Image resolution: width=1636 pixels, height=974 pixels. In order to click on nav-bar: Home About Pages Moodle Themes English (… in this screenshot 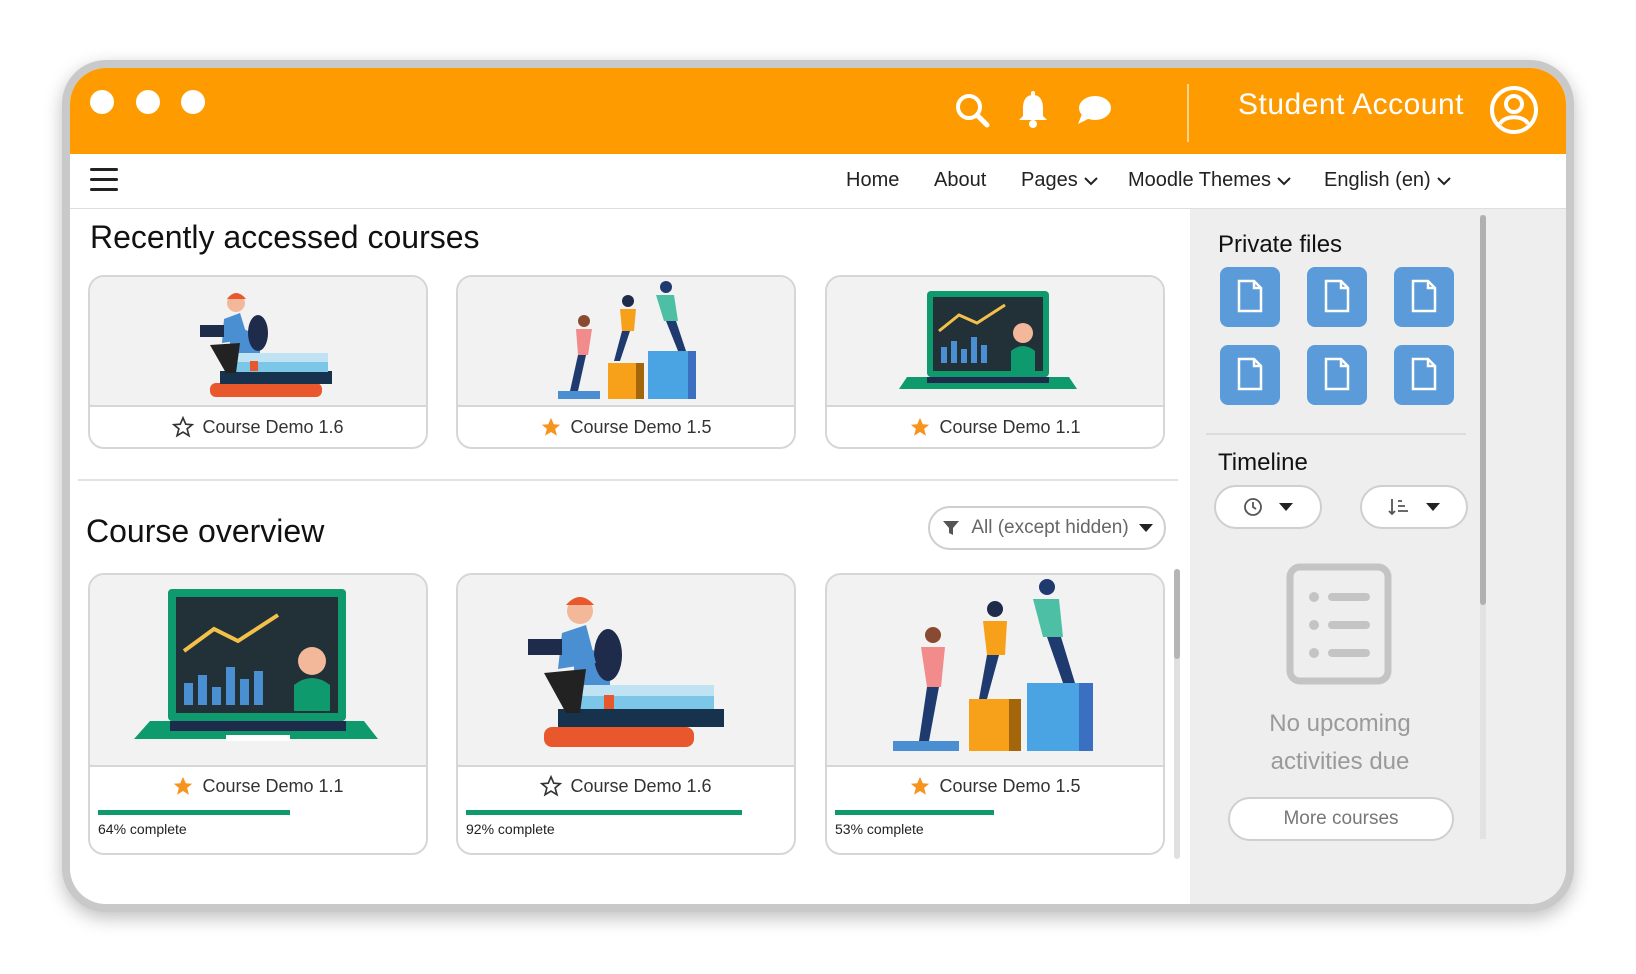, I will do `click(818, 181)`.